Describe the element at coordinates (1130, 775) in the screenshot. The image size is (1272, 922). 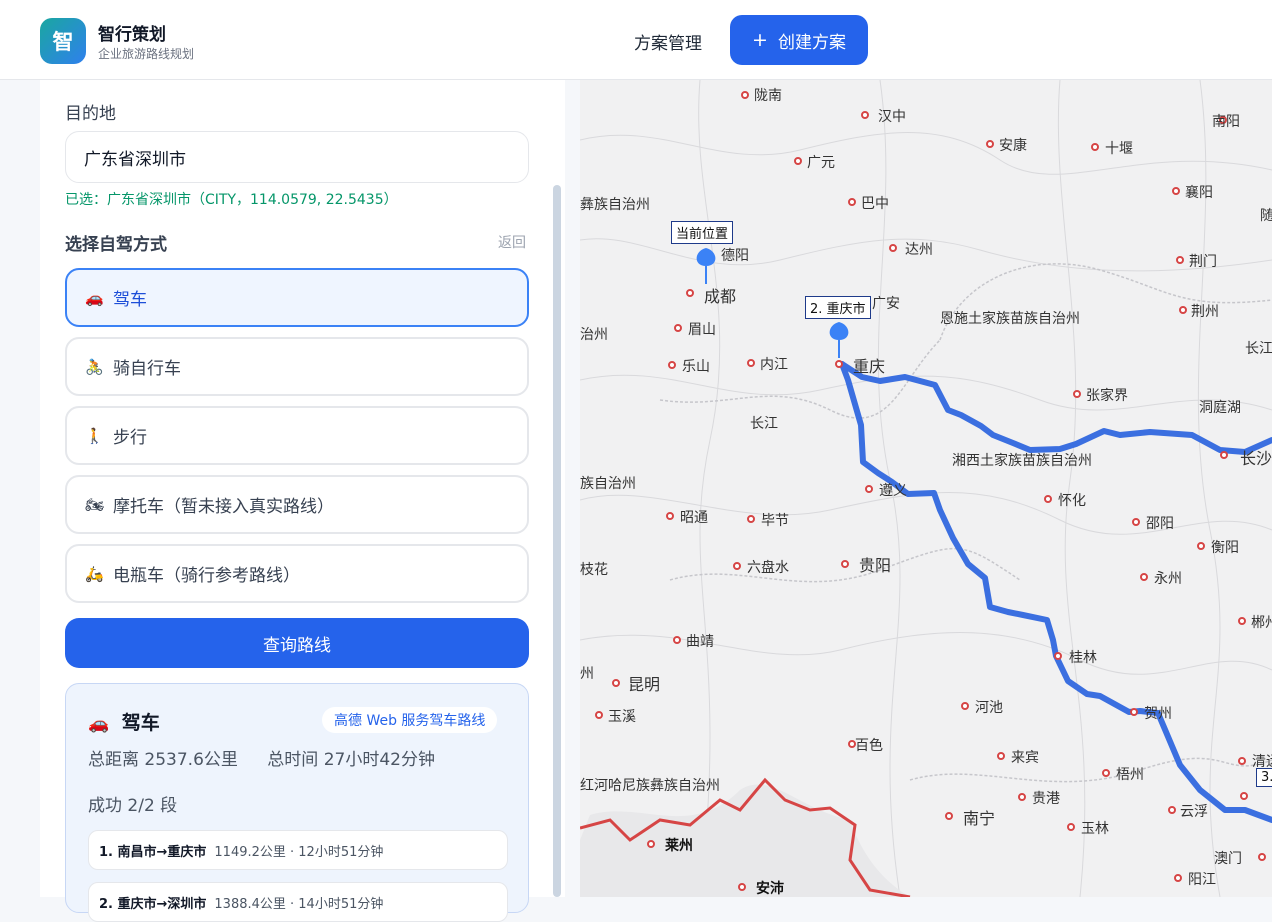
I see `city-label: 梧州` at that location.